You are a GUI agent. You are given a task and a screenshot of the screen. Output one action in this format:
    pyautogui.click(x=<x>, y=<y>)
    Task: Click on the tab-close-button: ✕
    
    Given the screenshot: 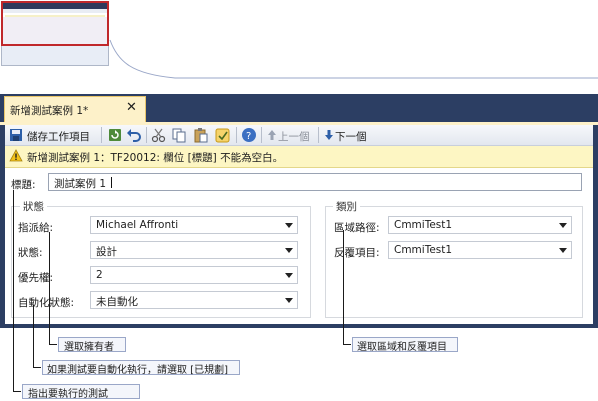 What is the action you would take?
    pyautogui.click(x=131, y=107)
    